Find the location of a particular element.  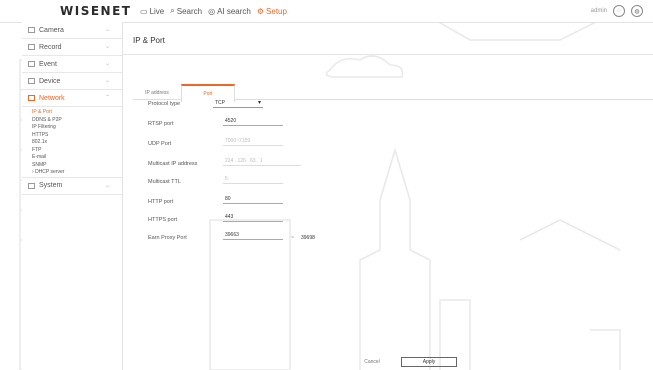

chevron-up-icon: ⌃ is located at coordinates (107, 98).